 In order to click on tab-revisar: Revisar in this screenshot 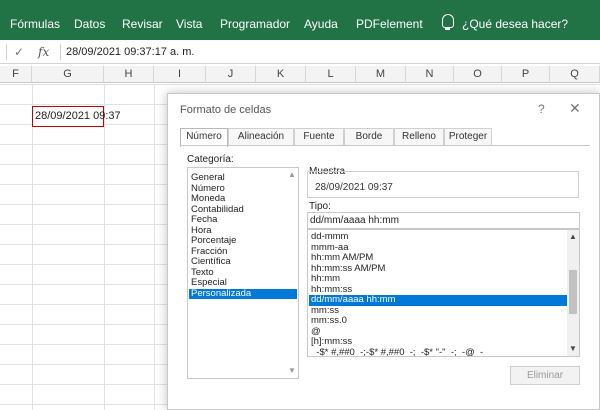, I will do `click(142, 24)`.